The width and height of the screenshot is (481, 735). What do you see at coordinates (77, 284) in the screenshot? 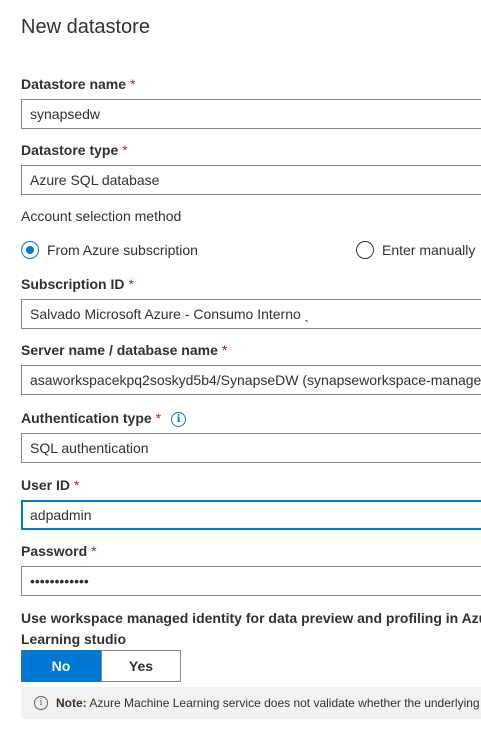
I see `subscription-id-label: Subscription ID *` at bounding box center [77, 284].